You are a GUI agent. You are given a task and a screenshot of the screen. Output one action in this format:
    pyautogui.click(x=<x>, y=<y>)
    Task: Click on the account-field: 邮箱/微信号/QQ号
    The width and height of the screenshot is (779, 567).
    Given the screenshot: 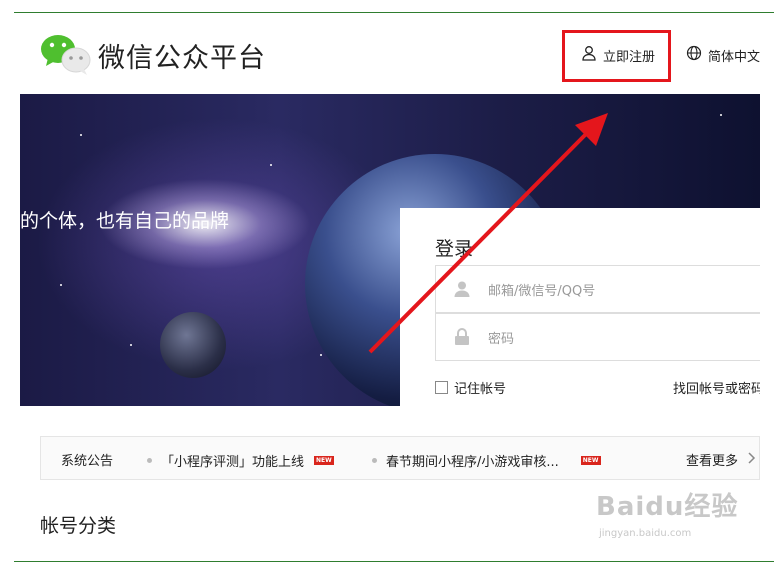 What is the action you would take?
    pyautogui.click(x=597, y=289)
    